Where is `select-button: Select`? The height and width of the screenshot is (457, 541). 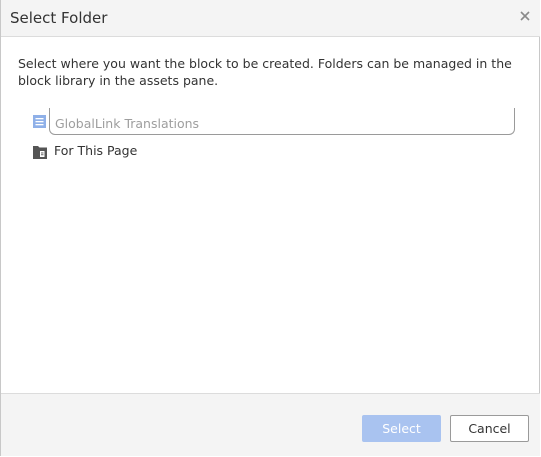
select-button: Select is located at coordinates (401, 428).